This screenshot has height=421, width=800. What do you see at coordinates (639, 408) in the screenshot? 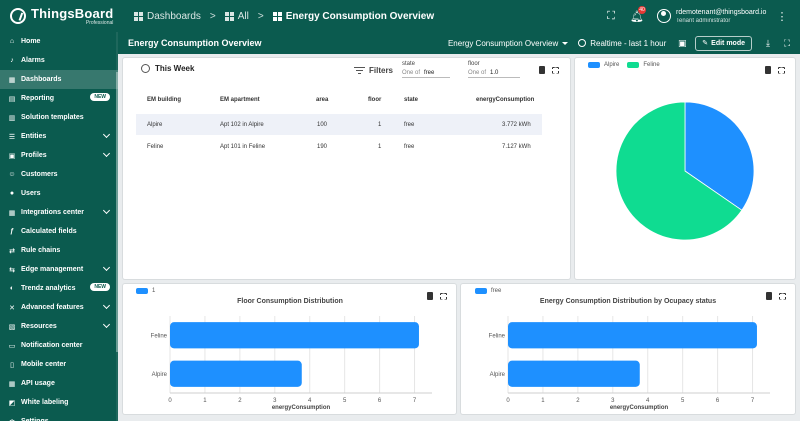
I see `x-axis-label: energyConsumption` at bounding box center [639, 408].